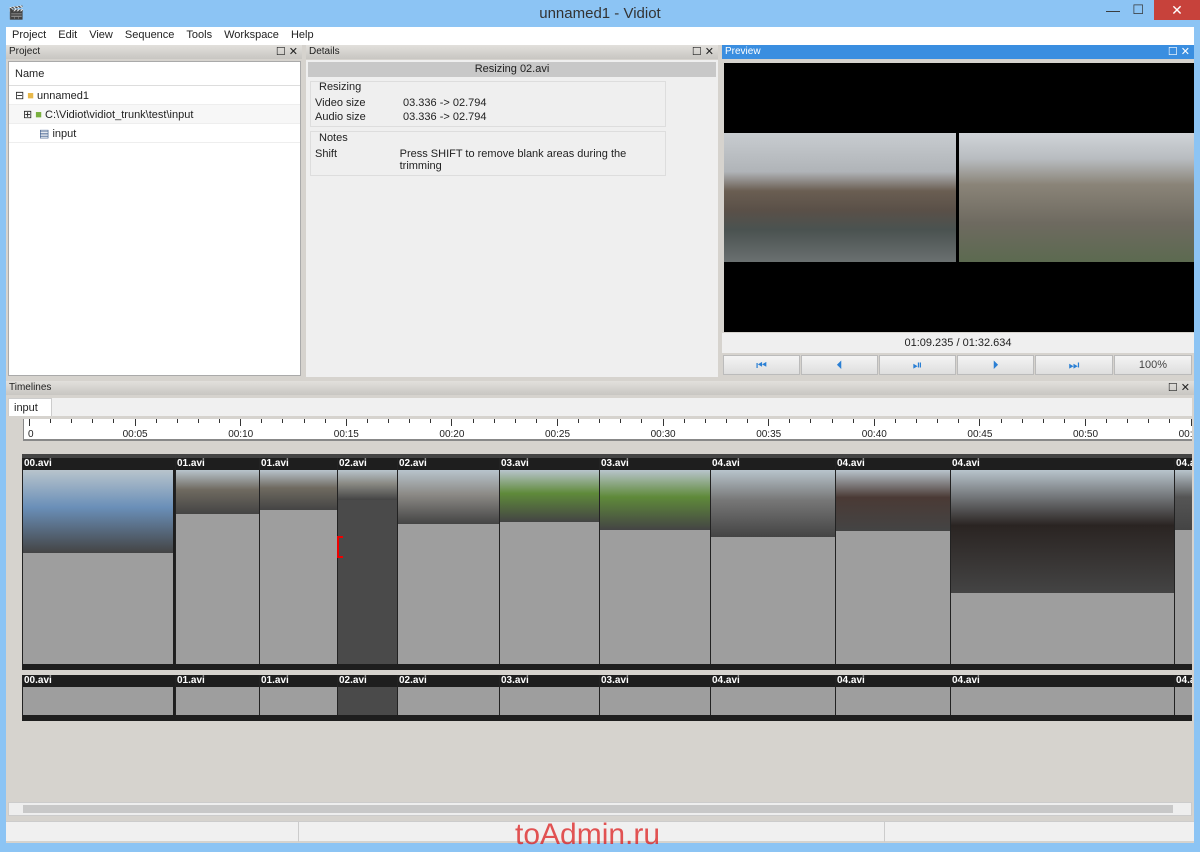 This screenshot has height=852, width=1200. Describe the element at coordinates (101, 36) in the screenshot. I see `menu-view: View` at that location.